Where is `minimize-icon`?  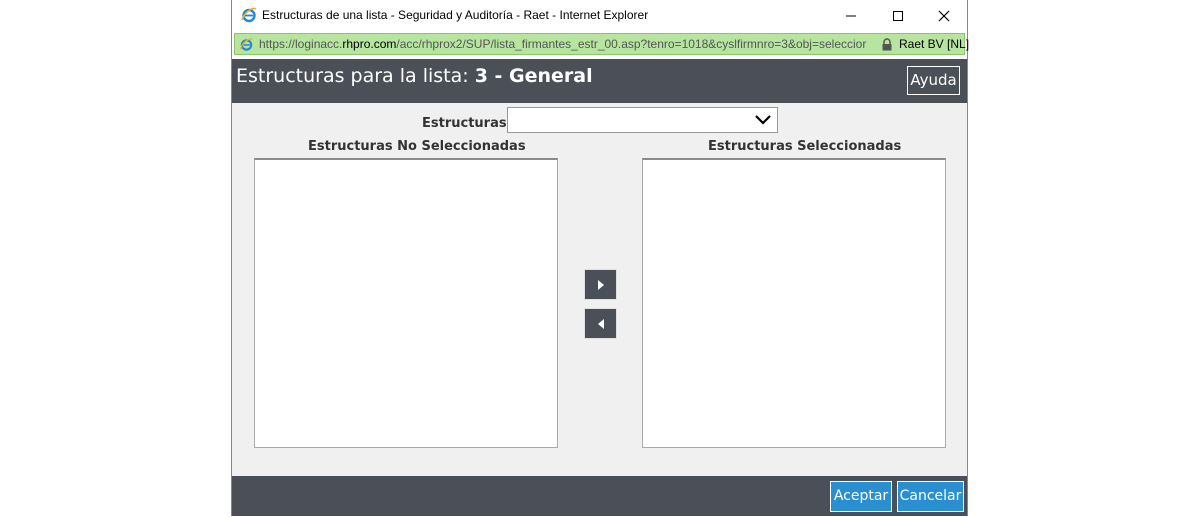
minimize-icon is located at coordinates (851, 15).